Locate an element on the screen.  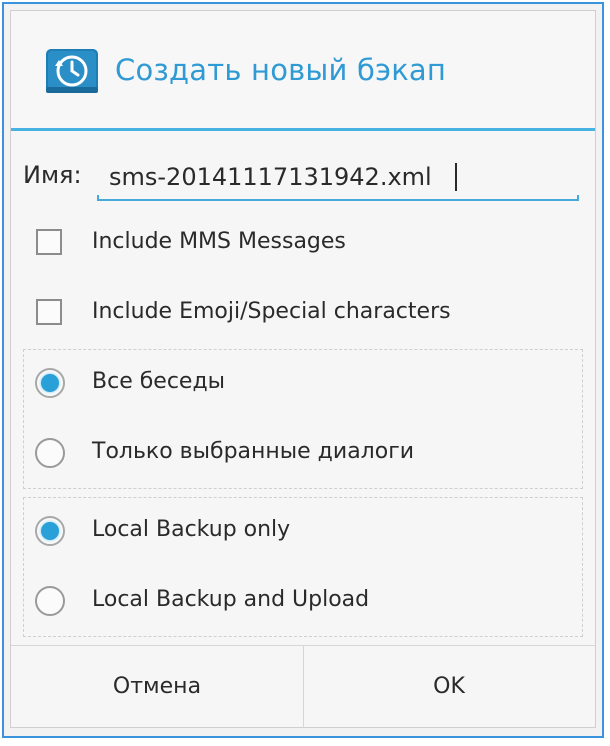
selected-dialogs-label: Только выбранные диалоги is located at coordinates (253, 451).